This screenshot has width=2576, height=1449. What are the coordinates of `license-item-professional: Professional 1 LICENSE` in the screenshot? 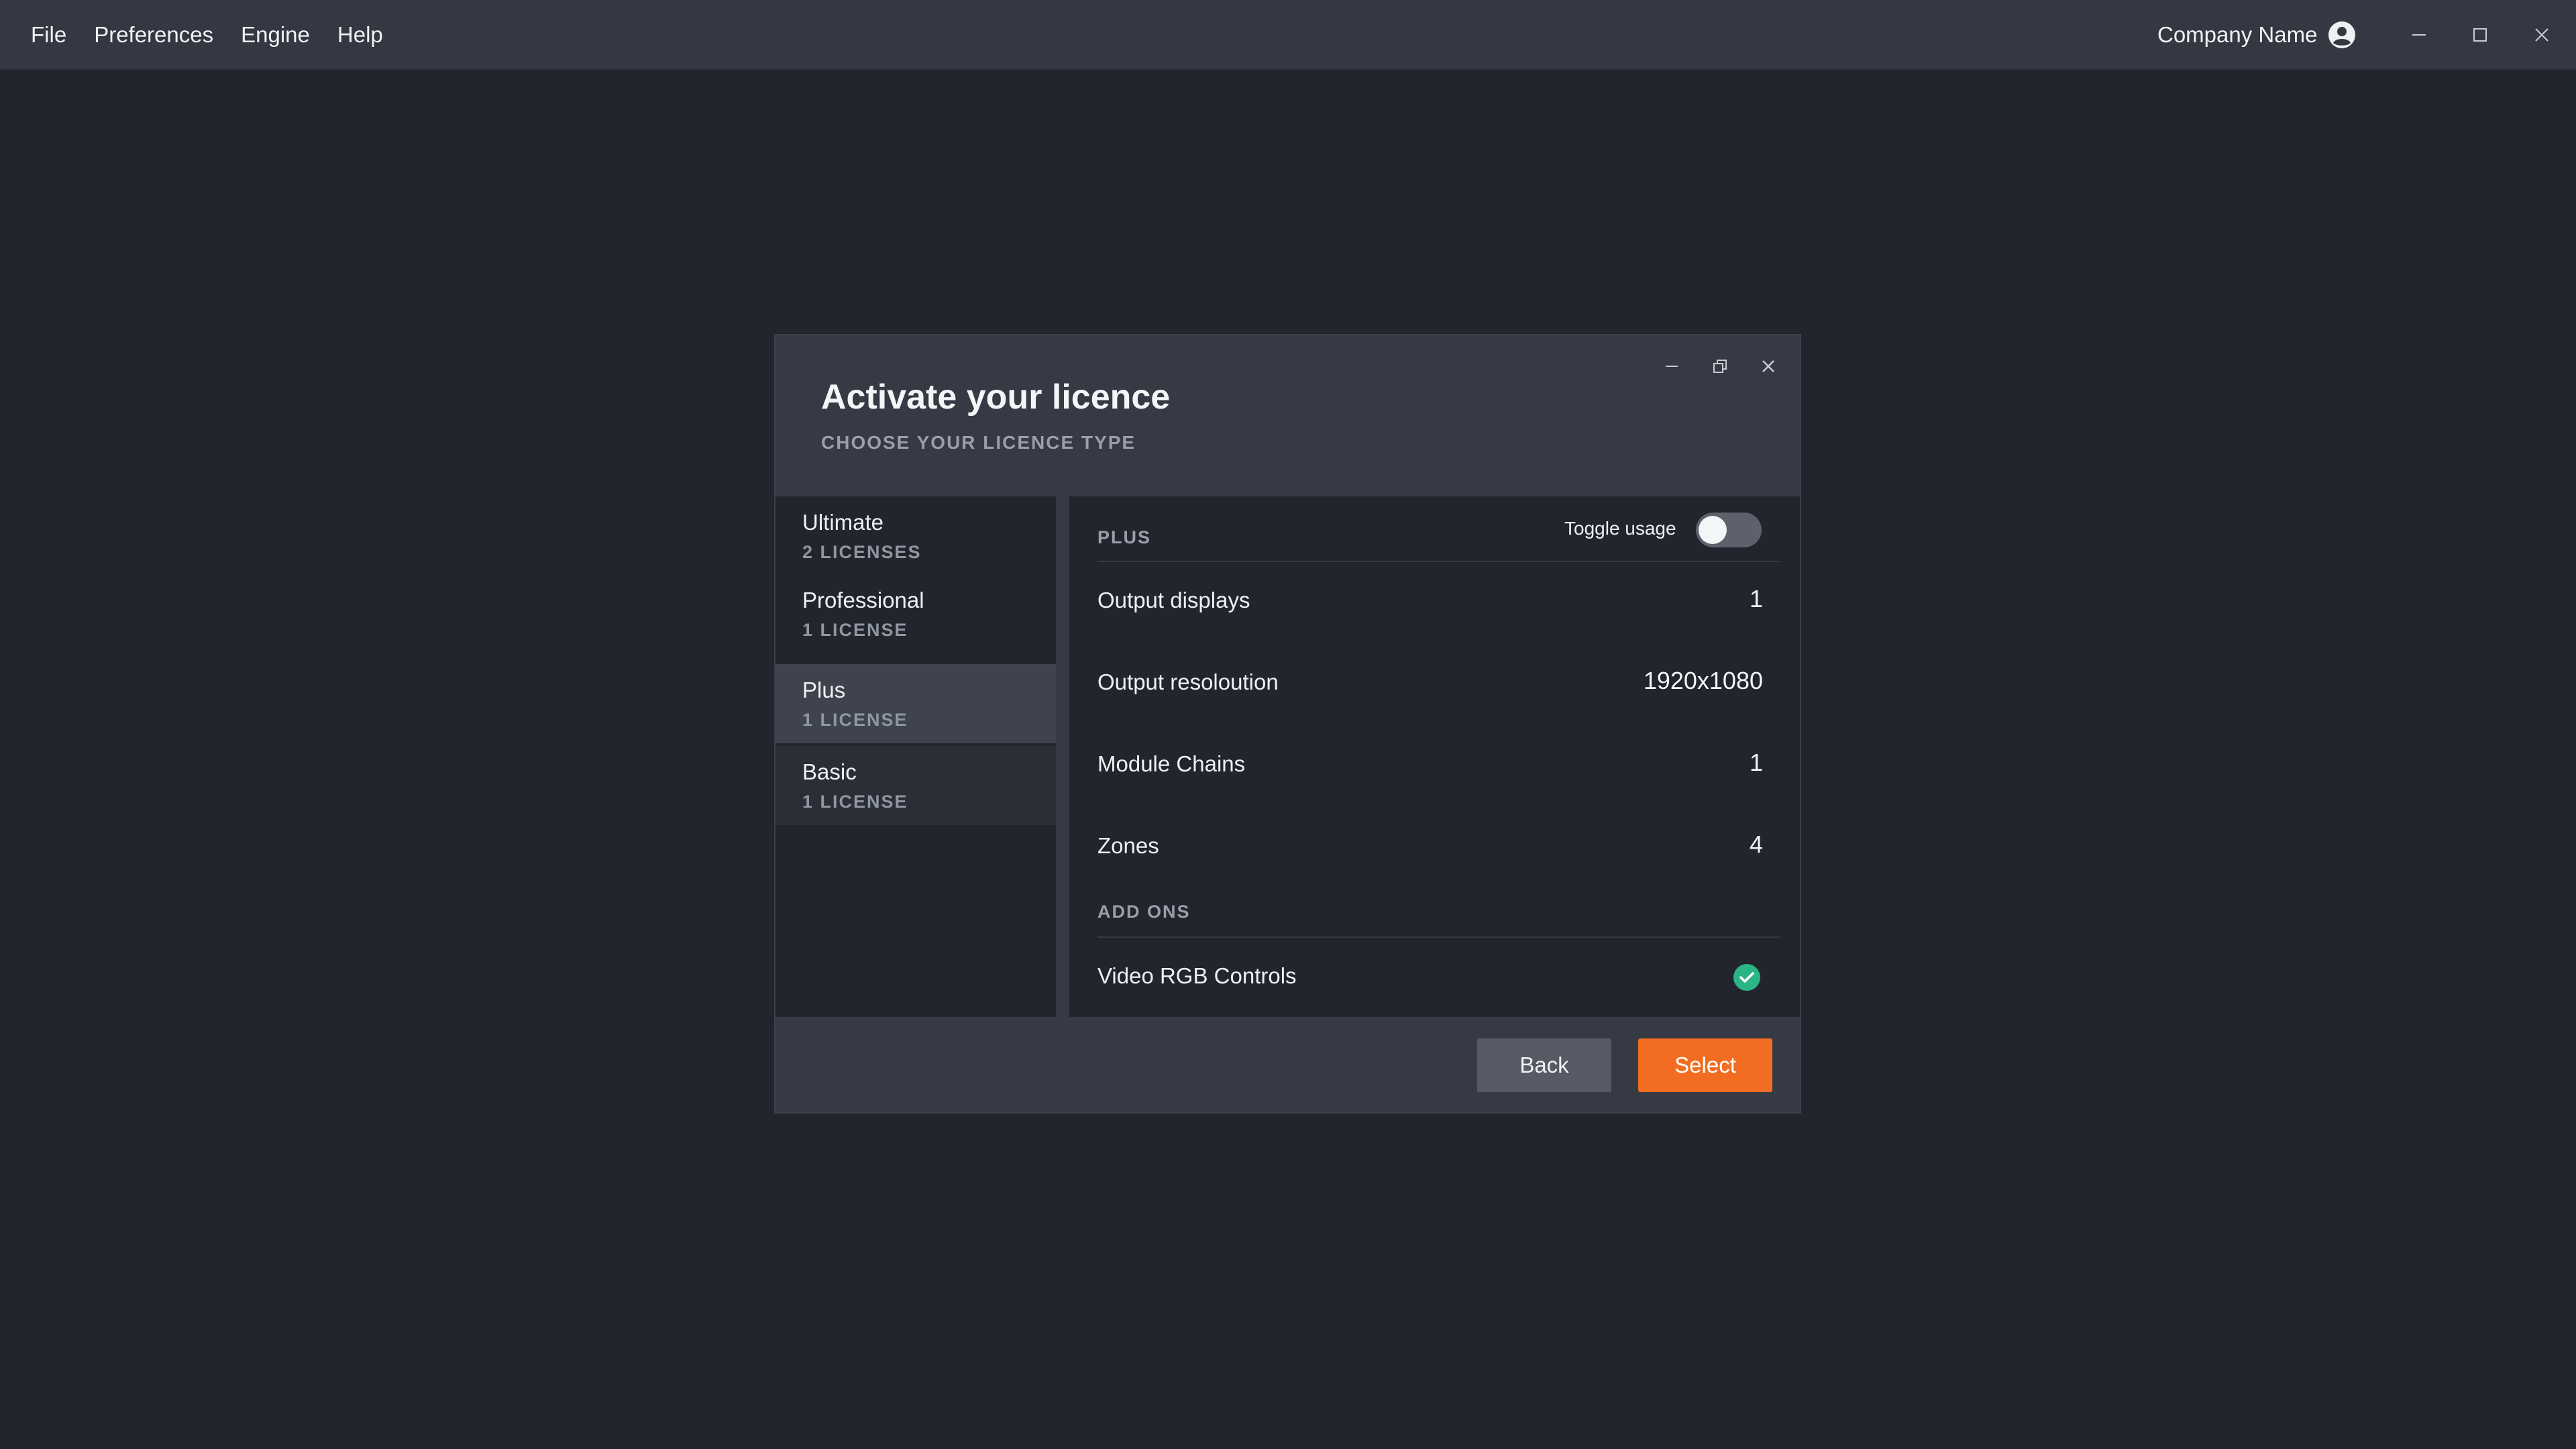 It's located at (915, 613).